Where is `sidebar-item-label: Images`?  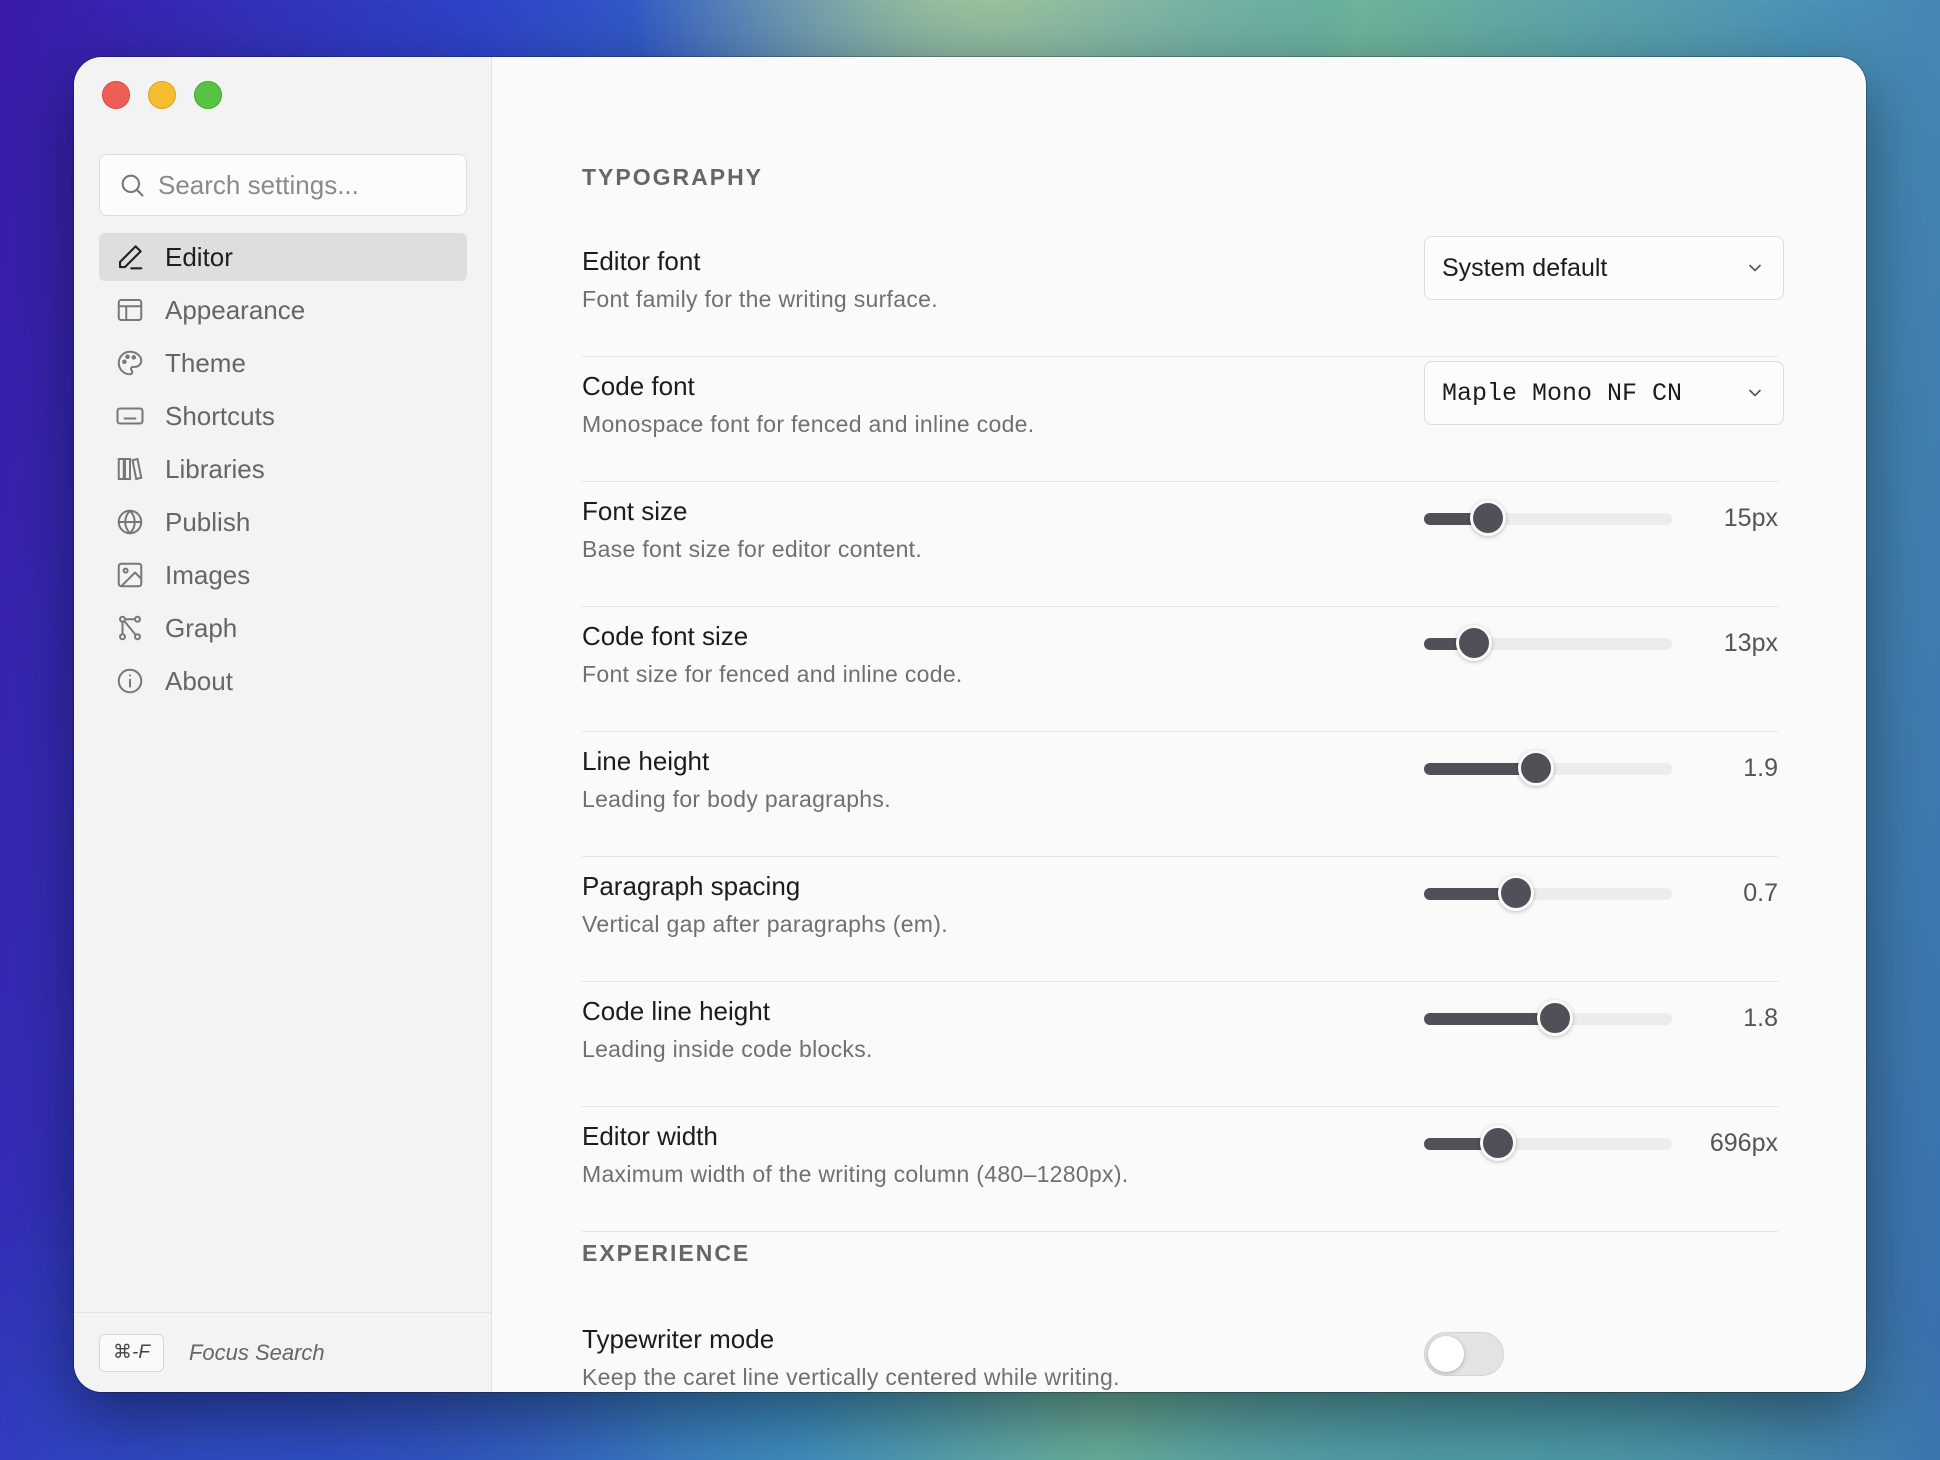 sidebar-item-label: Images is located at coordinates (208, 574).